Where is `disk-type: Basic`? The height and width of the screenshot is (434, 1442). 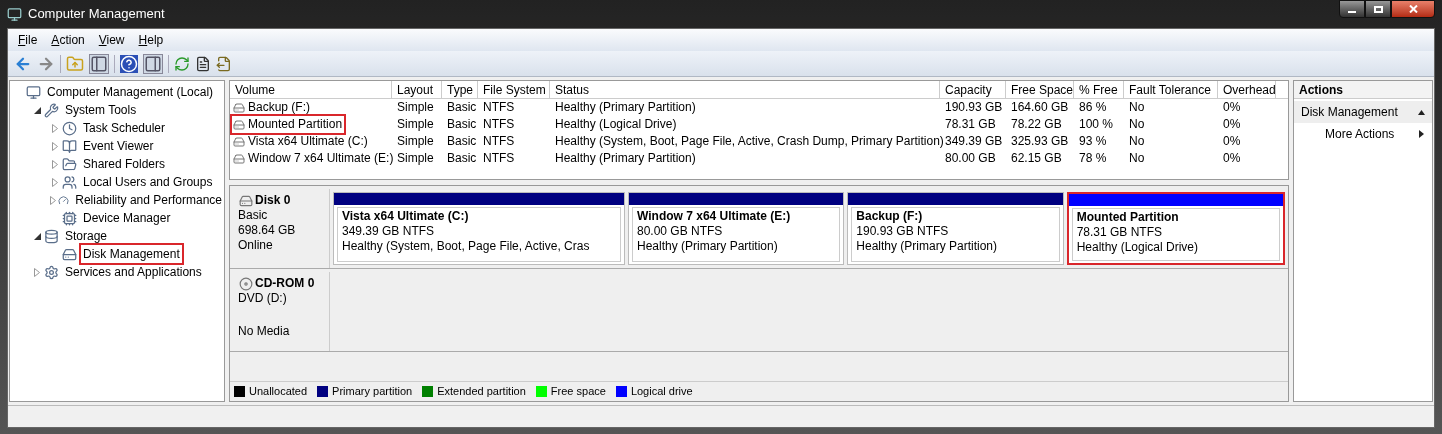 disk-type: Basic is located at coordinates (253, 215).